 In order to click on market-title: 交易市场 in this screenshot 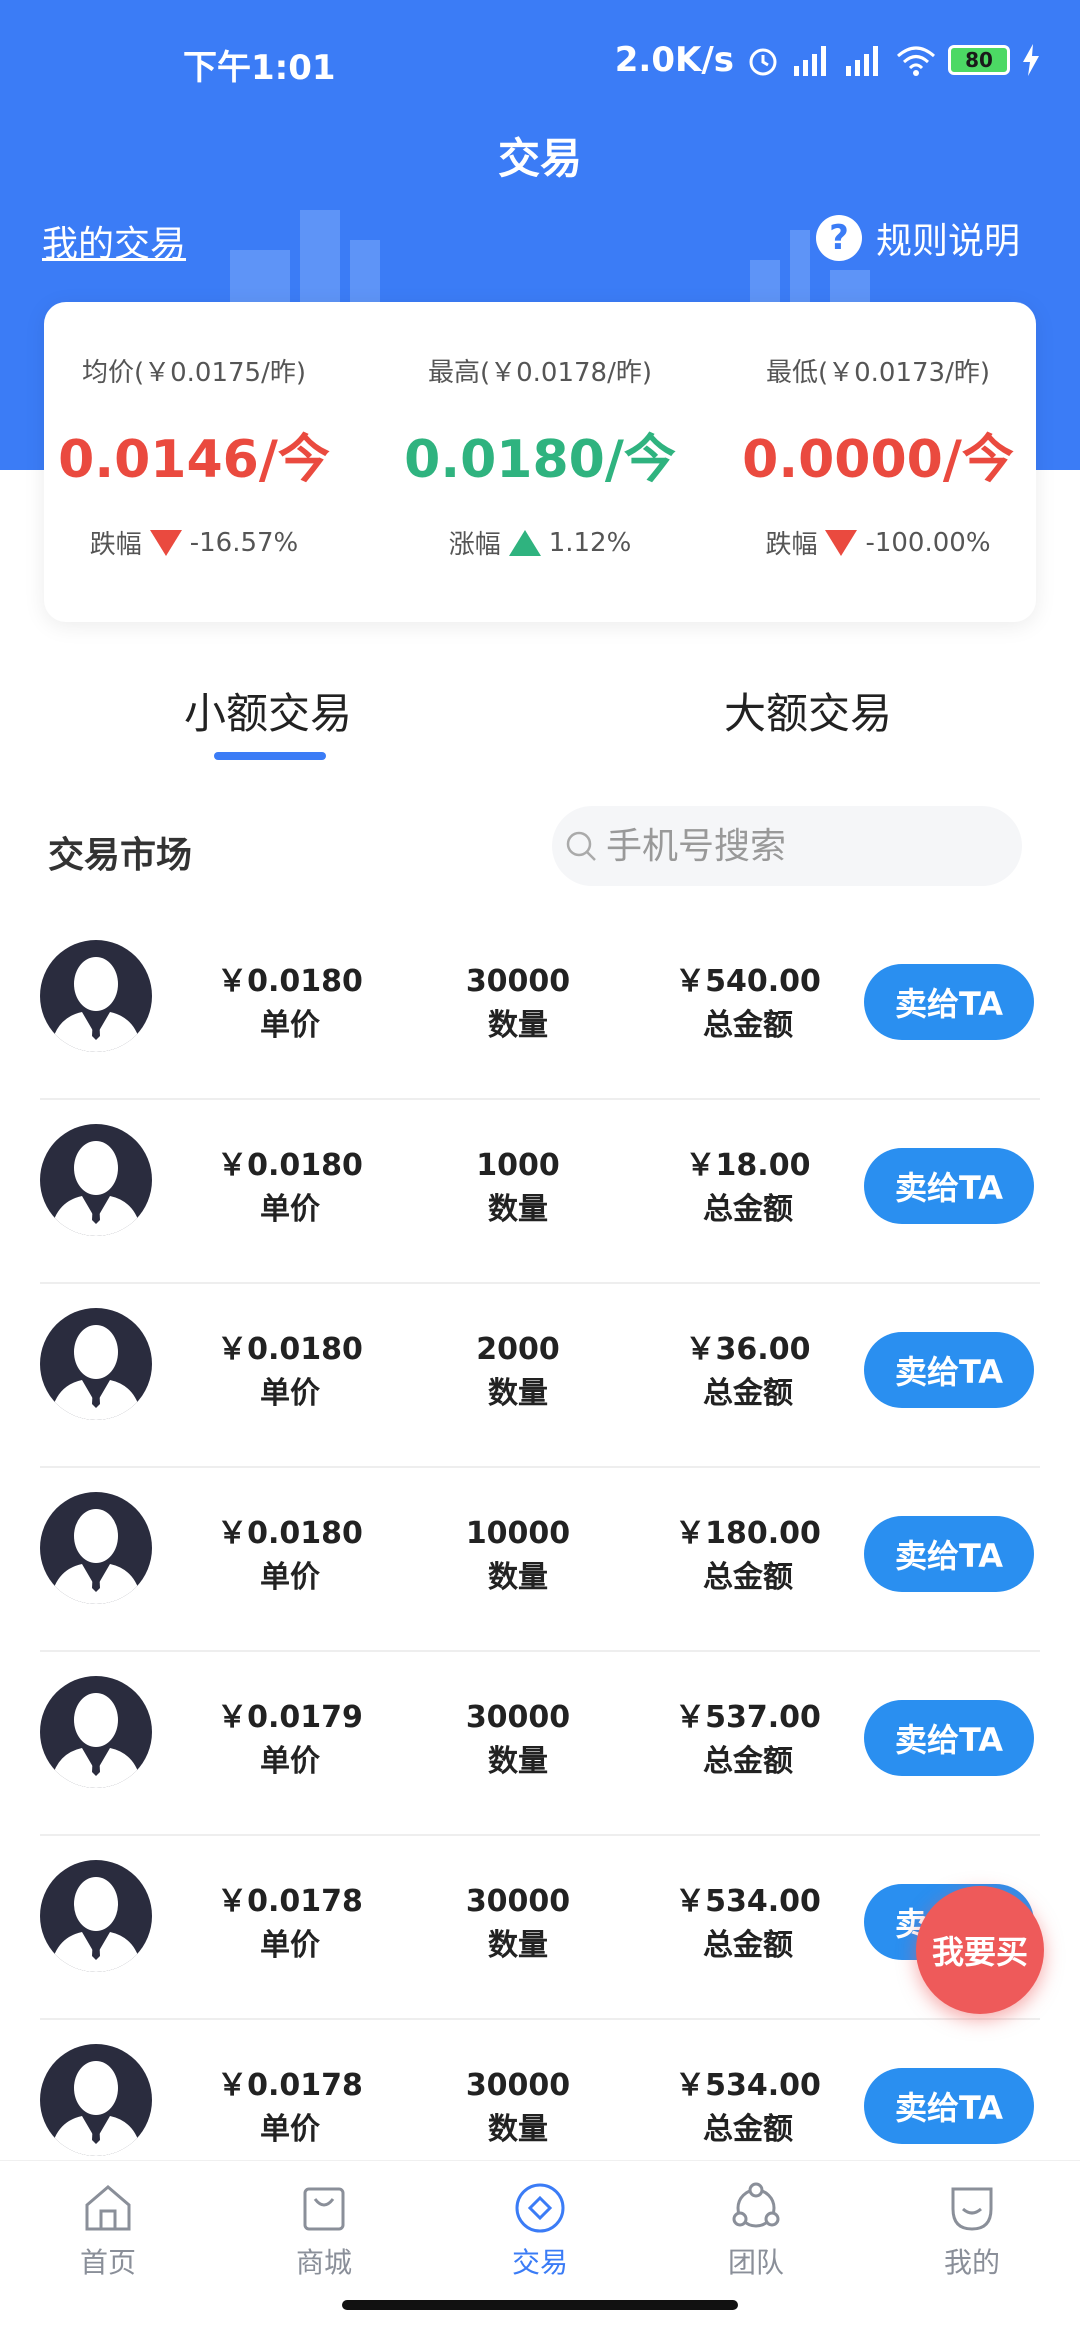, I will do `click(120, 855)`.